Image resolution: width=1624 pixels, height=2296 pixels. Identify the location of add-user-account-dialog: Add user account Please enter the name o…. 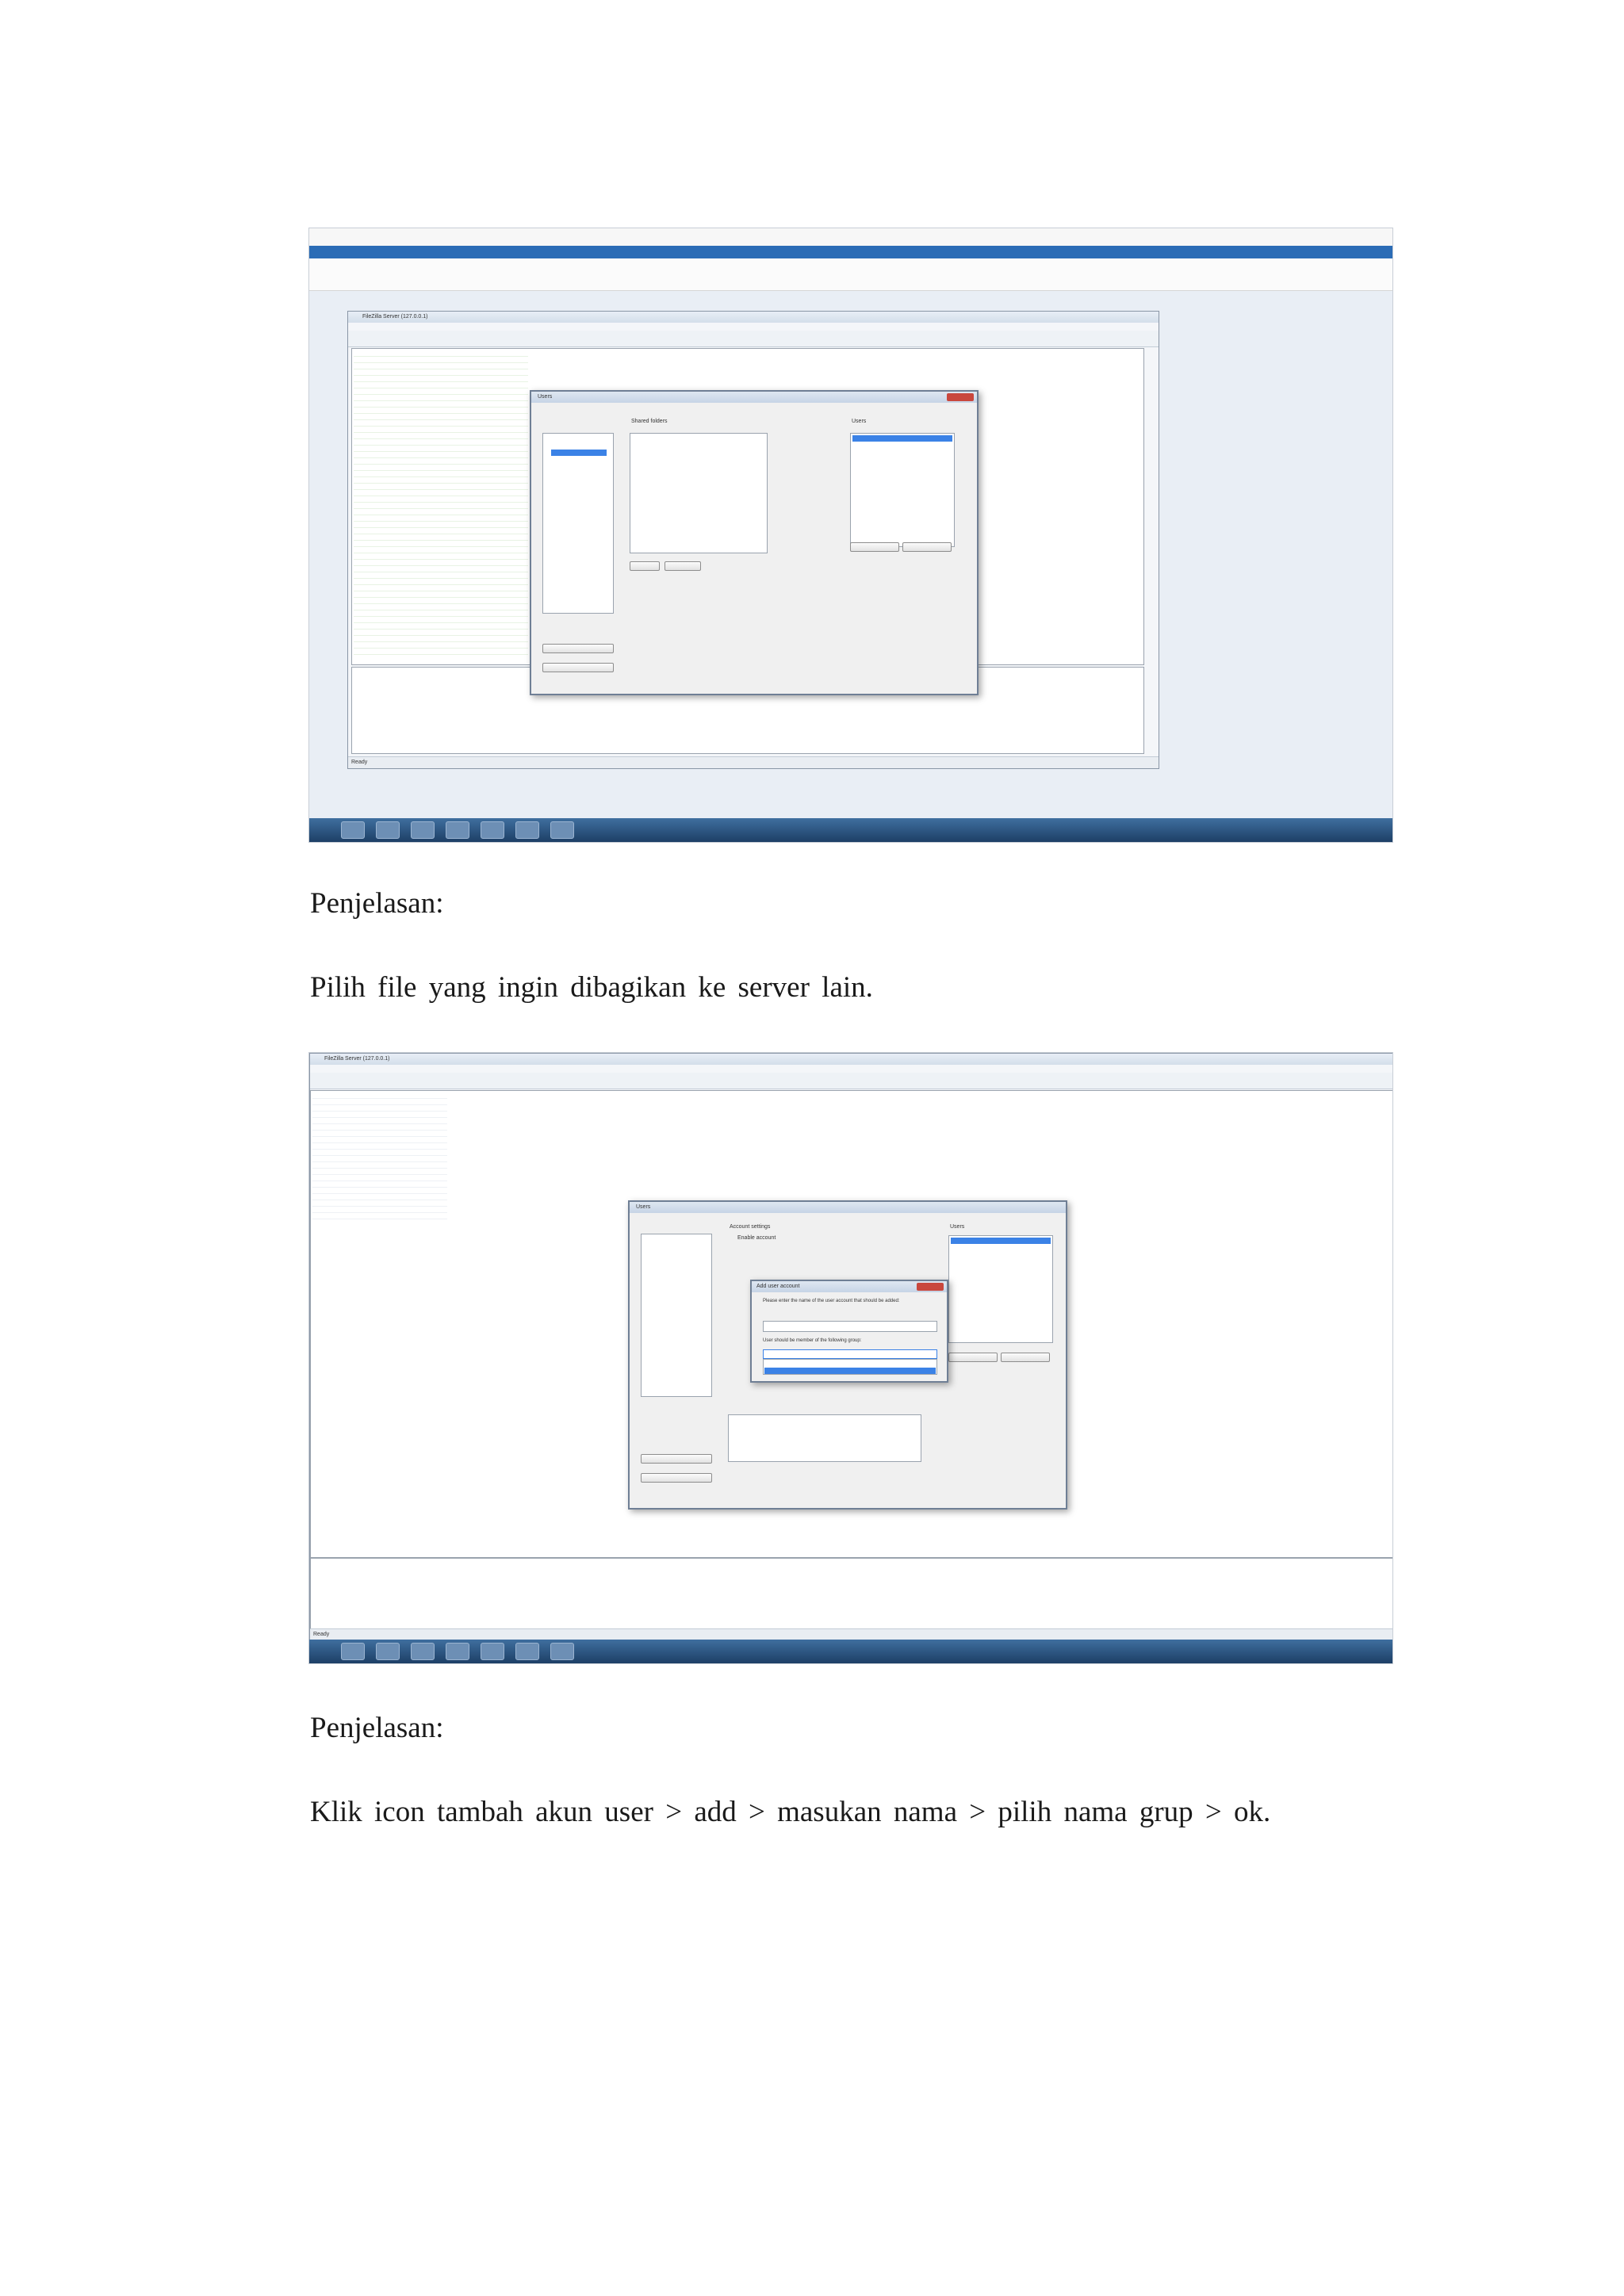
(849, 1332).